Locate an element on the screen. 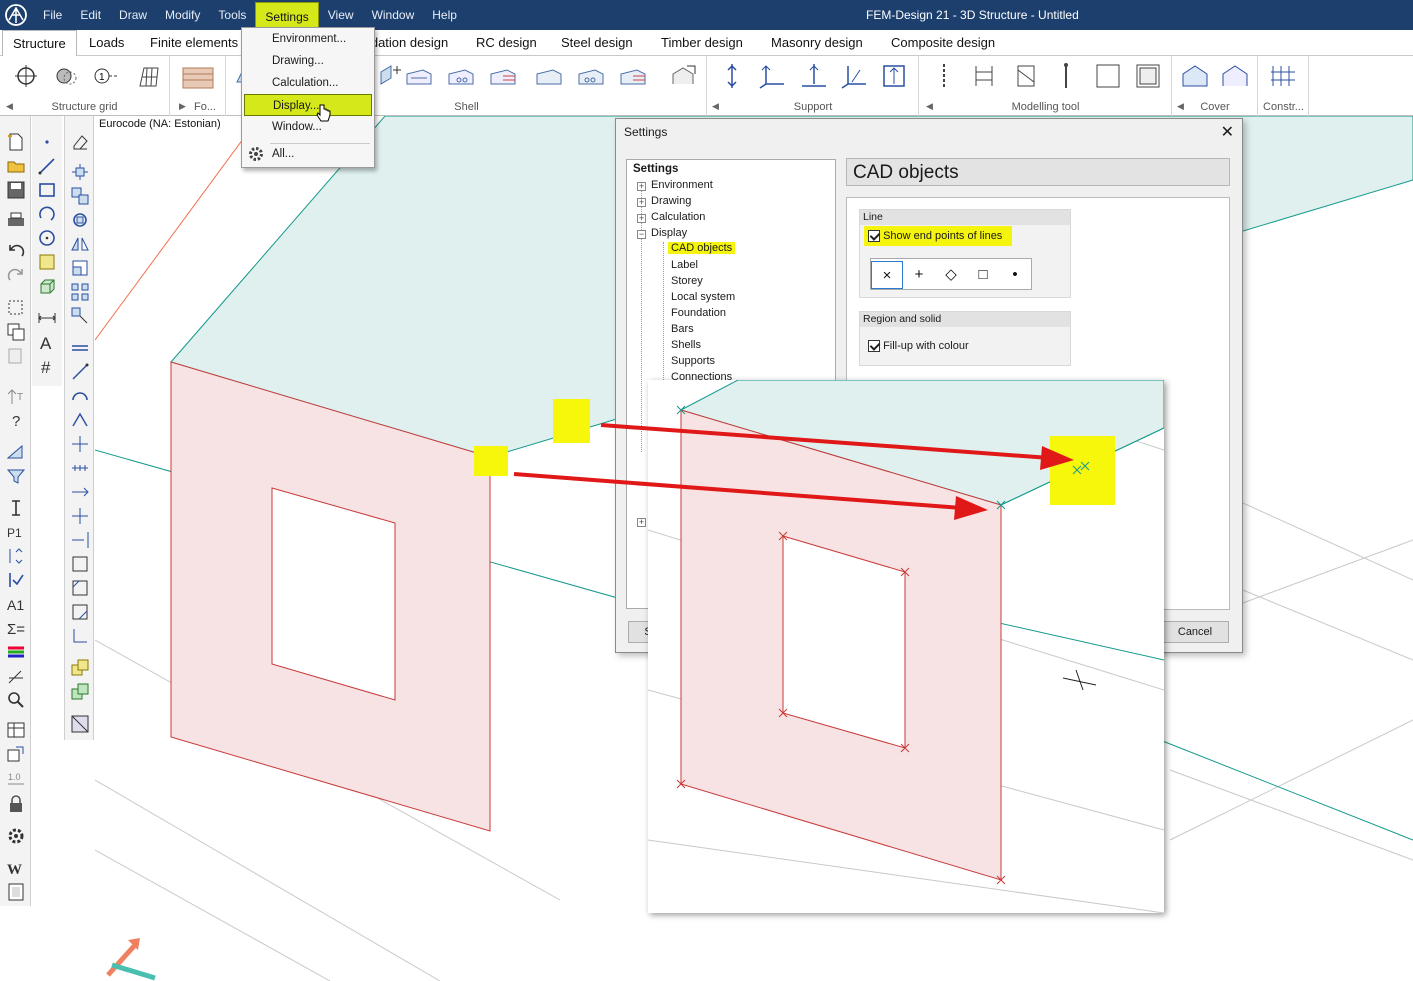  help-arrow-icon: T is located at coordinates (16, 396).